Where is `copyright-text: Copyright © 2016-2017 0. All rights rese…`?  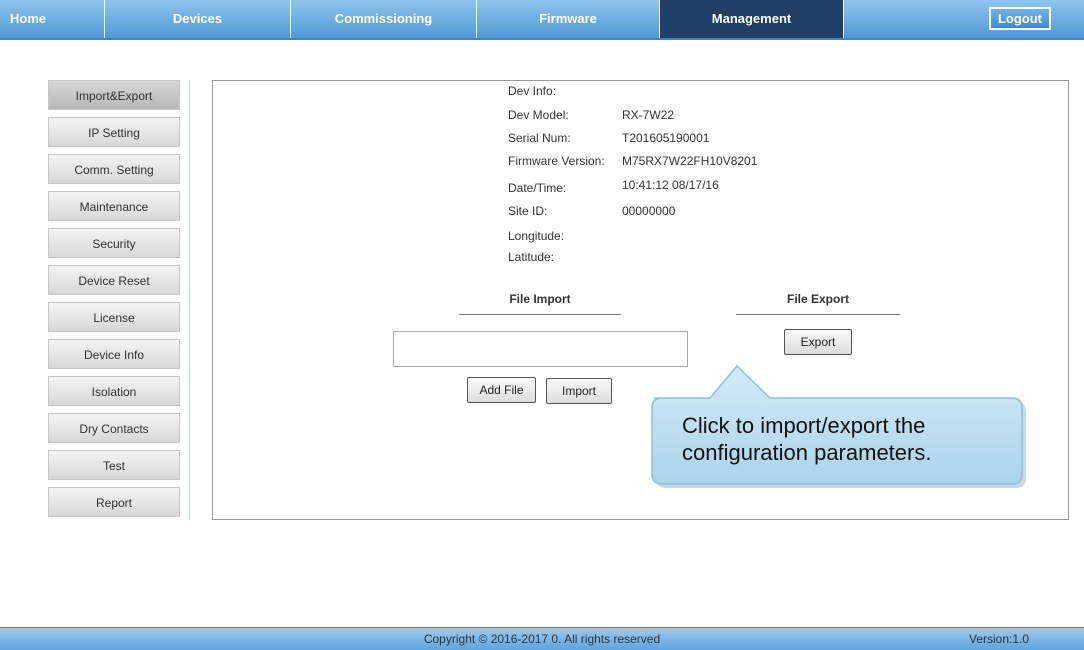
copyright-text: Copyright © 2016-2017 0. All rights rese… is located at coordinates (542, 639).